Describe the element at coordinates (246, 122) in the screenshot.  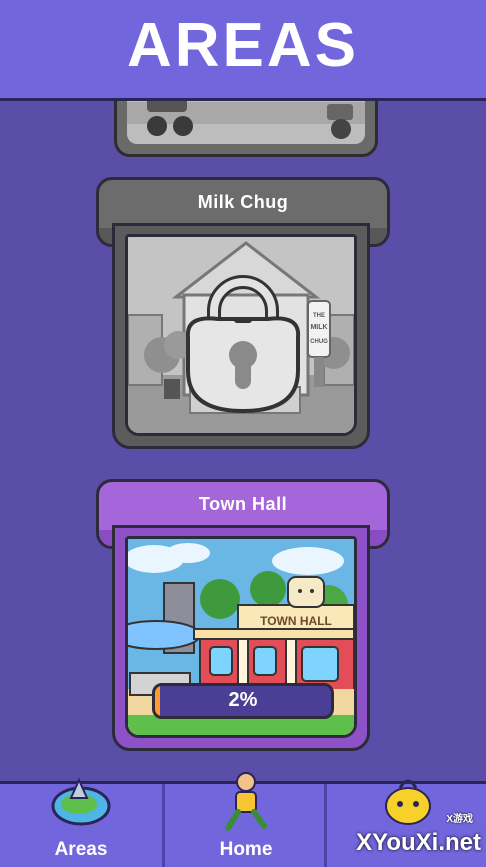
I see `area-image-partial` at that location.